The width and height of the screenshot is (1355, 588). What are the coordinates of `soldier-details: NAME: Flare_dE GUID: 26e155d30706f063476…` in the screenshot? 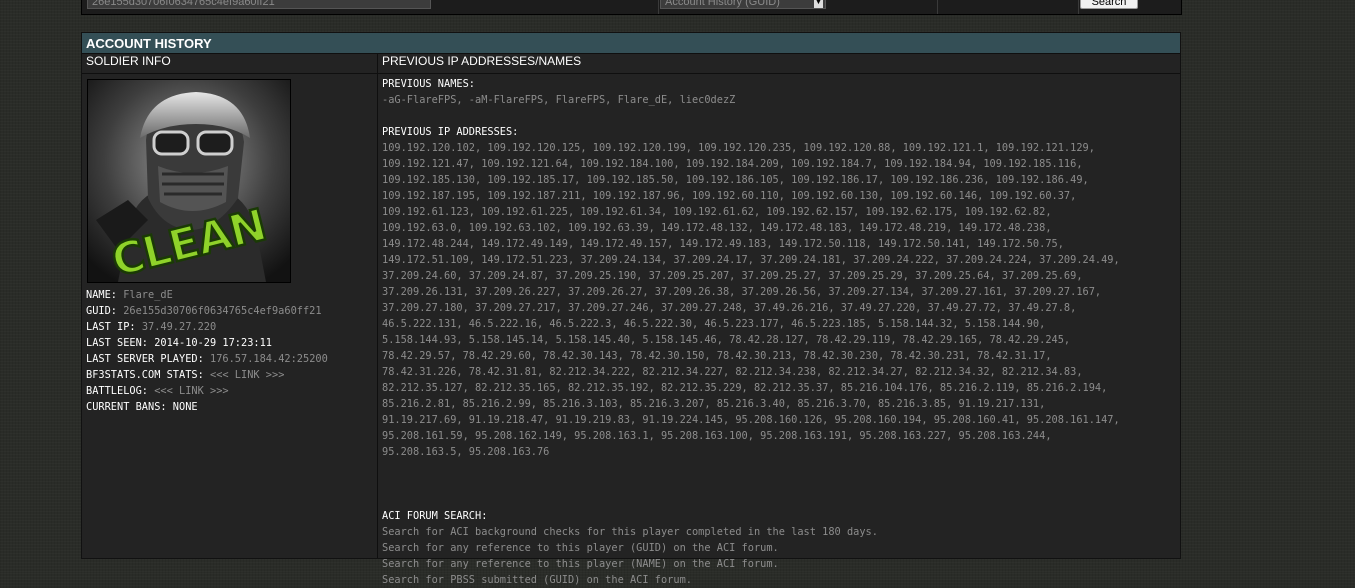 It's located at (207, 351).